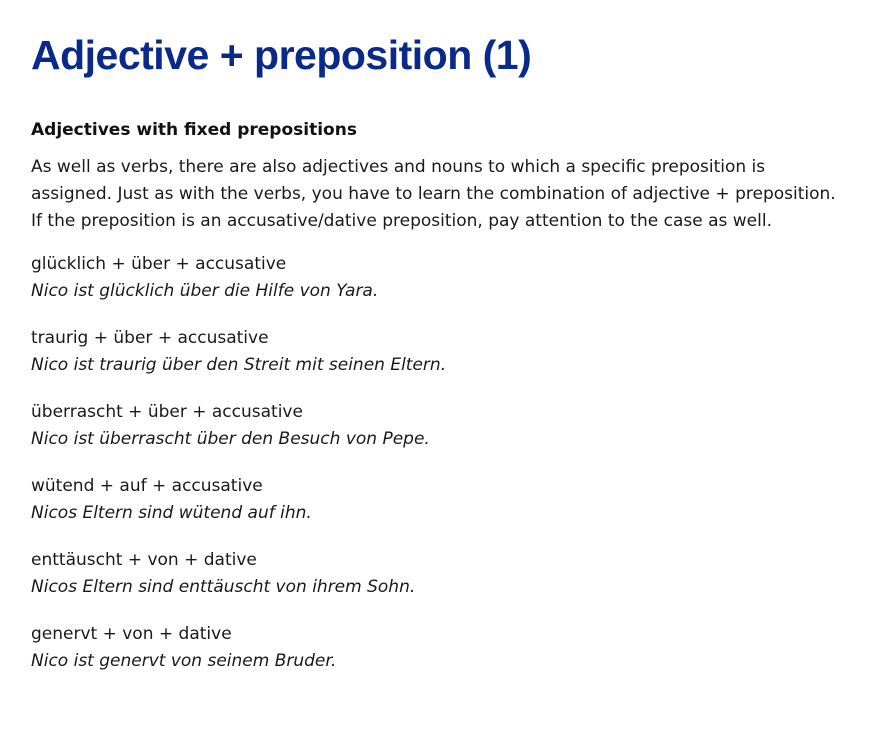 Image resolution: width=876 pixels, height=735 pixels. Describe the element at coordinates (167, 412) in the screenshot. I see `example-formula: überrascht + über + accusative` at that location.